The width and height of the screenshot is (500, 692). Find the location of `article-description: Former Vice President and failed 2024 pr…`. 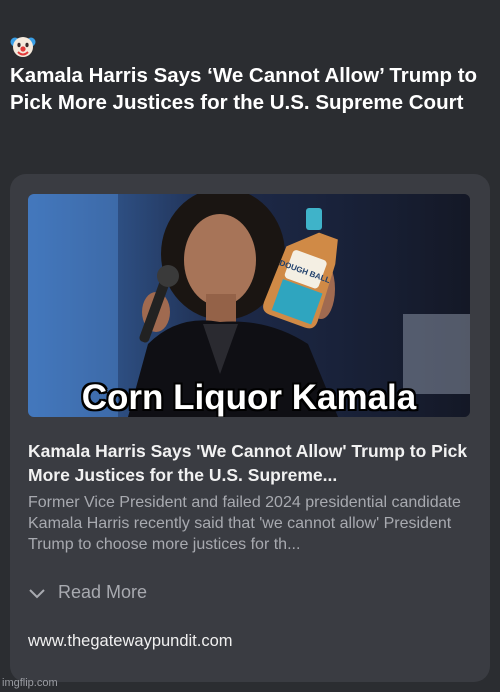

article-description: Former Vice President and failed 2024 pr… is located at coordinates (244, 523).